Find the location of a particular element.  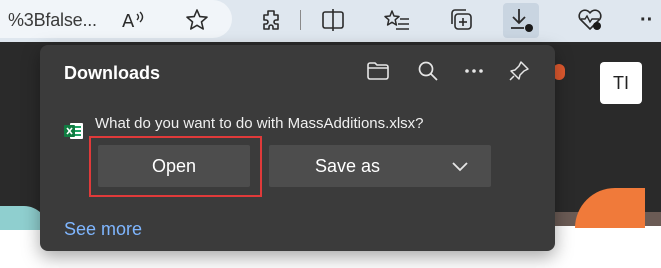

save-as-button: Save as is located at coordinates (380, 166).